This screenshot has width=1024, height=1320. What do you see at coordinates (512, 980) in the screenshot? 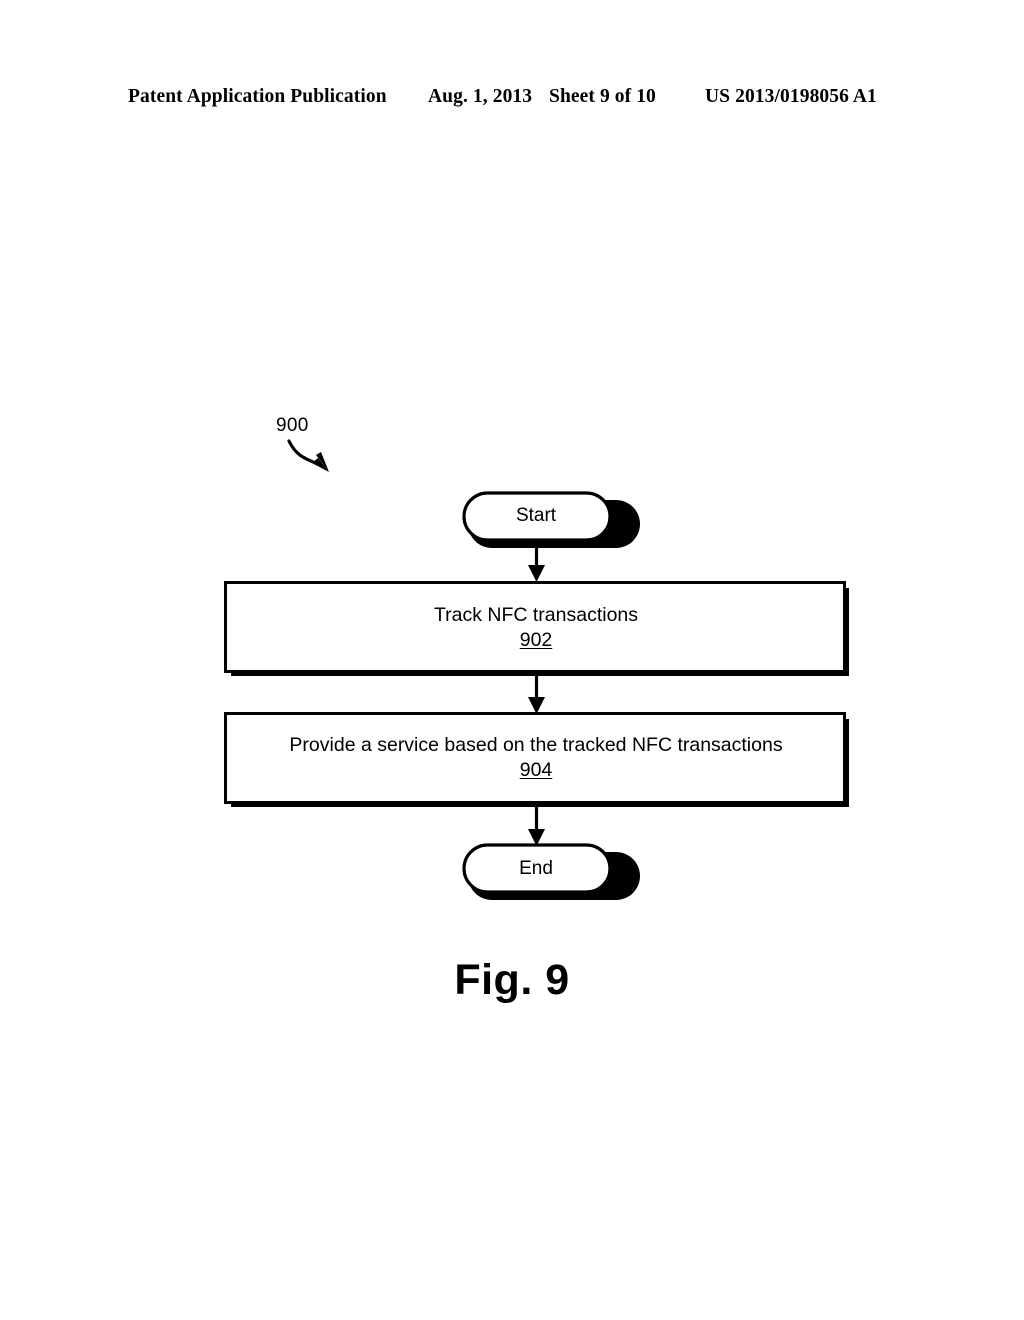
I see `figure-caption: Fig. 9` at bounding box center [512, 980].